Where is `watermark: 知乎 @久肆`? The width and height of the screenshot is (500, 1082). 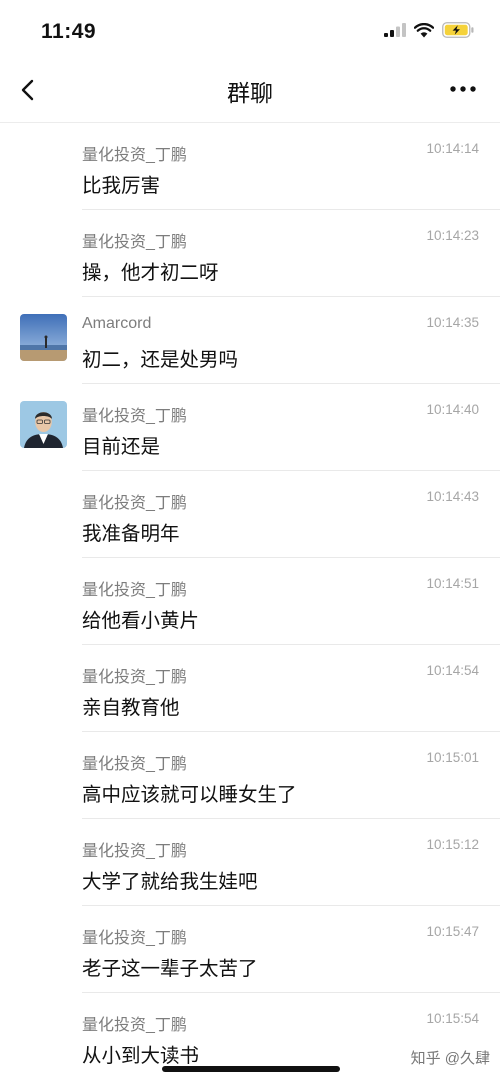
watermark: 知乎 @久肆 is located at coordinates (450, 1058).